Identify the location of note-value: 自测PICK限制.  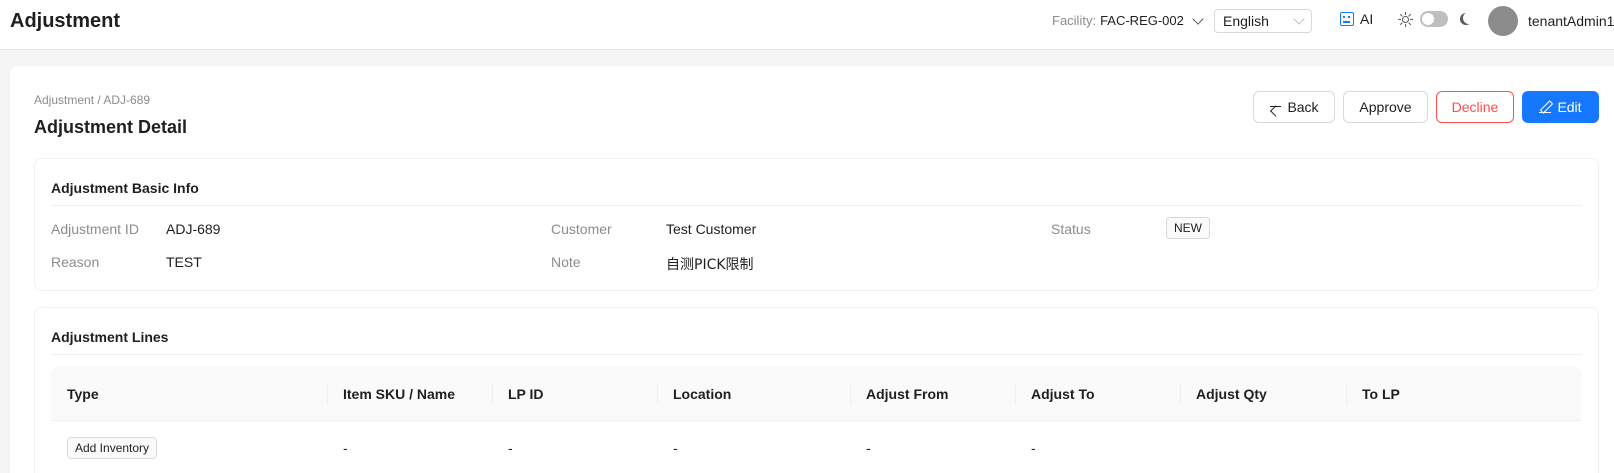
(710, 265).